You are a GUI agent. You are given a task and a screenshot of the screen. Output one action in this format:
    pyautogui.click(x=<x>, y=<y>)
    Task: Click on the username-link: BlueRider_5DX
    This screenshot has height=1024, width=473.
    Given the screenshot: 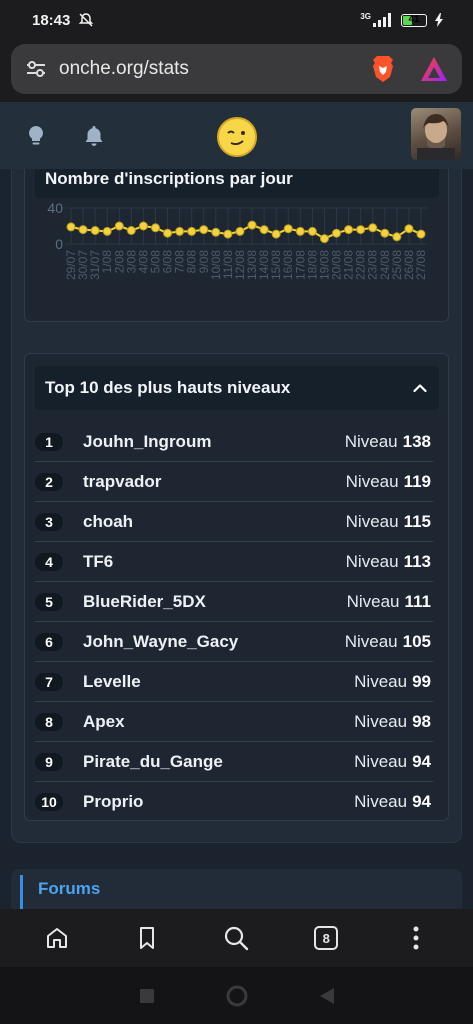 What is the action you would take?
    pyautogui.click(x=215, y=602)
    